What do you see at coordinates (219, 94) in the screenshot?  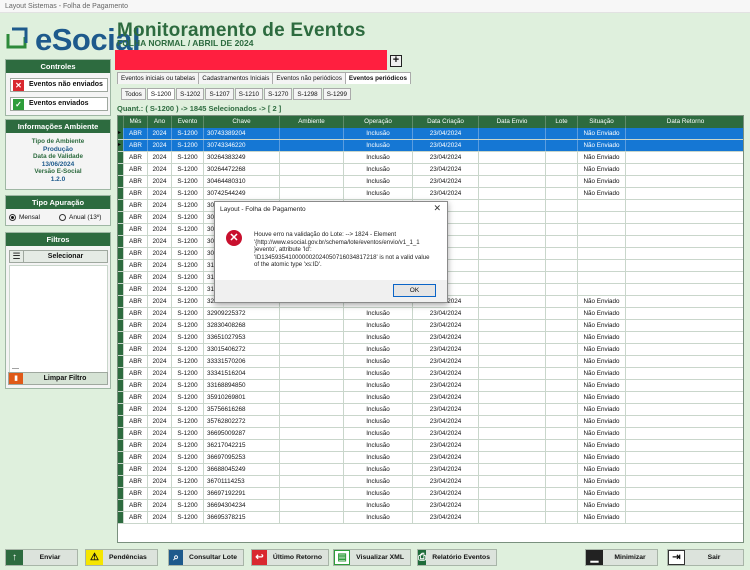 I see `subtab-s1207: S-1207` at bounding box center [219, 94].